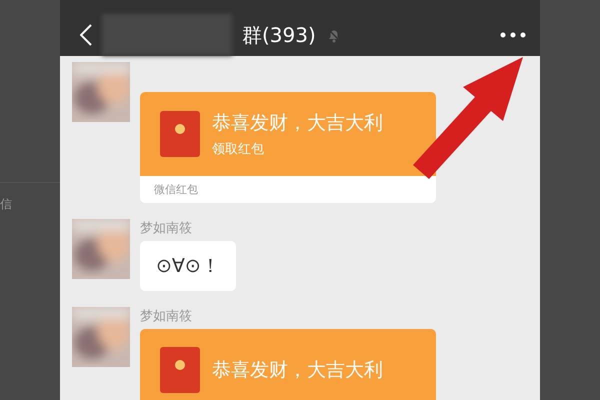 The image size is (600, 400). What do you see at coordinates (513, 35) in the screenshot?
I see `more-icon` at bounding box center [513, 35].